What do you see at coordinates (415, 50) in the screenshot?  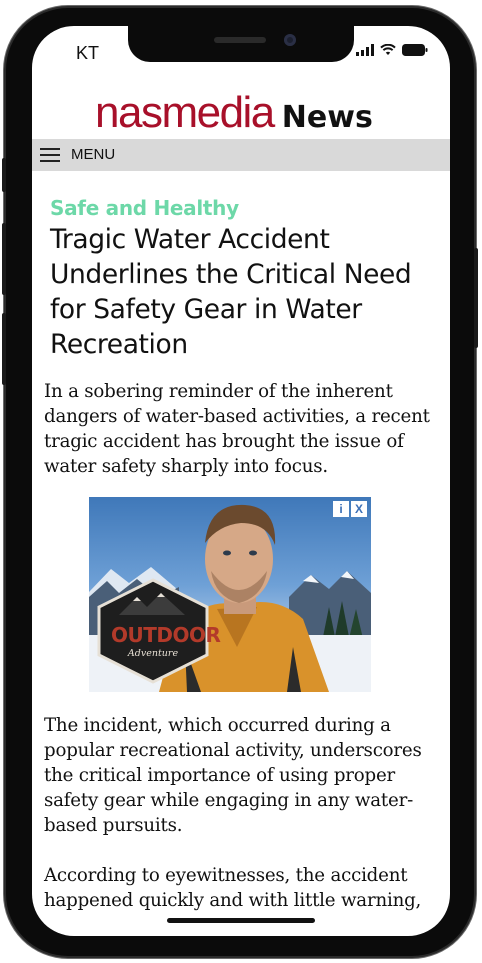 I see `battery-icon` at bounding box center [415, 50].